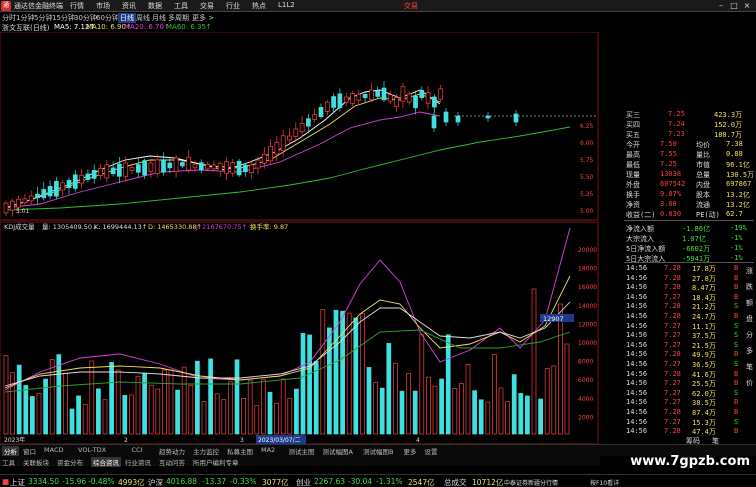  I want to click on side-tab: 涨, so click(749, 271).